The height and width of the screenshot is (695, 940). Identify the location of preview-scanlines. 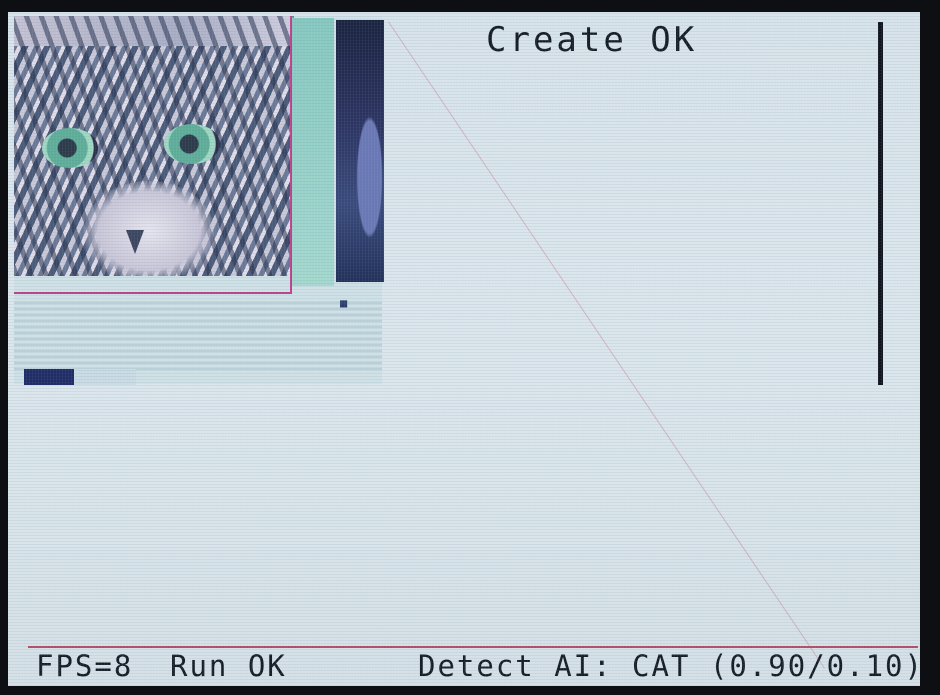
(198, 334).